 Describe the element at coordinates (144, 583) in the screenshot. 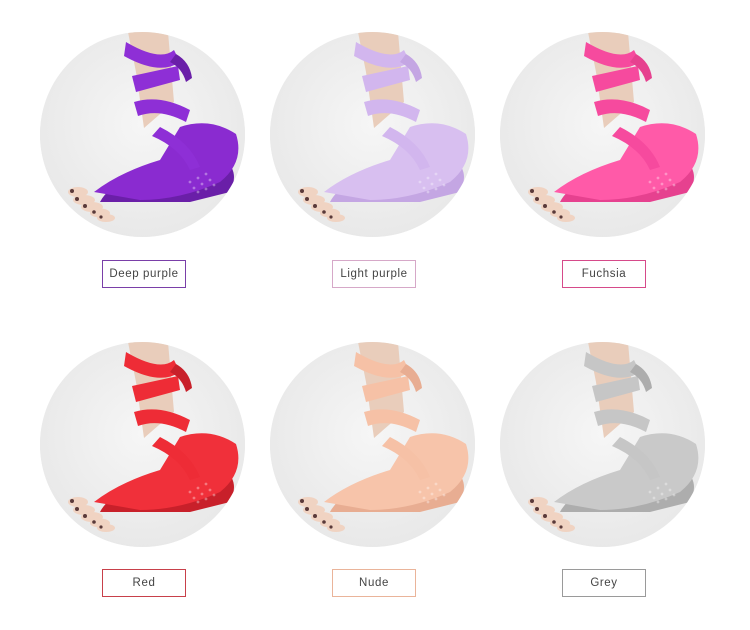

I see `color-label: Red` at that location.